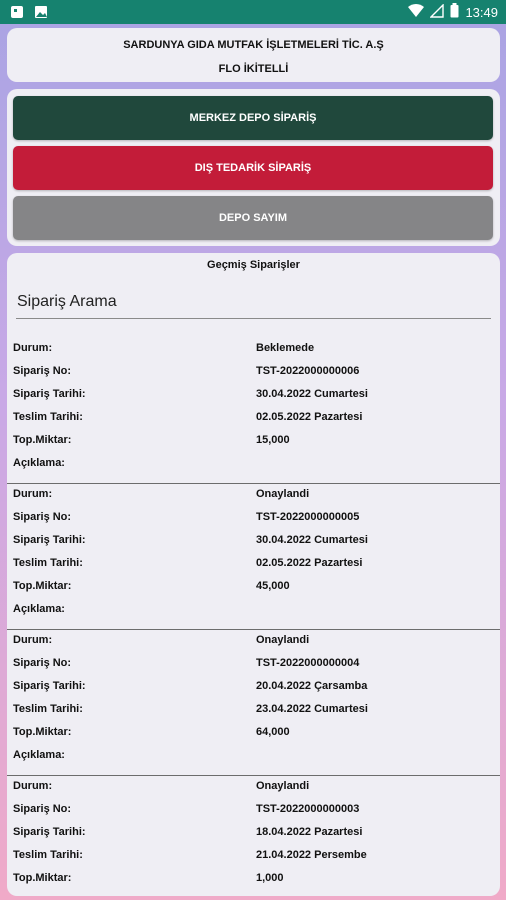  What do you see at coordinates (253, 306) in the screenshot?
I see `order-search-input: Sipariş Arama` at bounding box center [253, 306].